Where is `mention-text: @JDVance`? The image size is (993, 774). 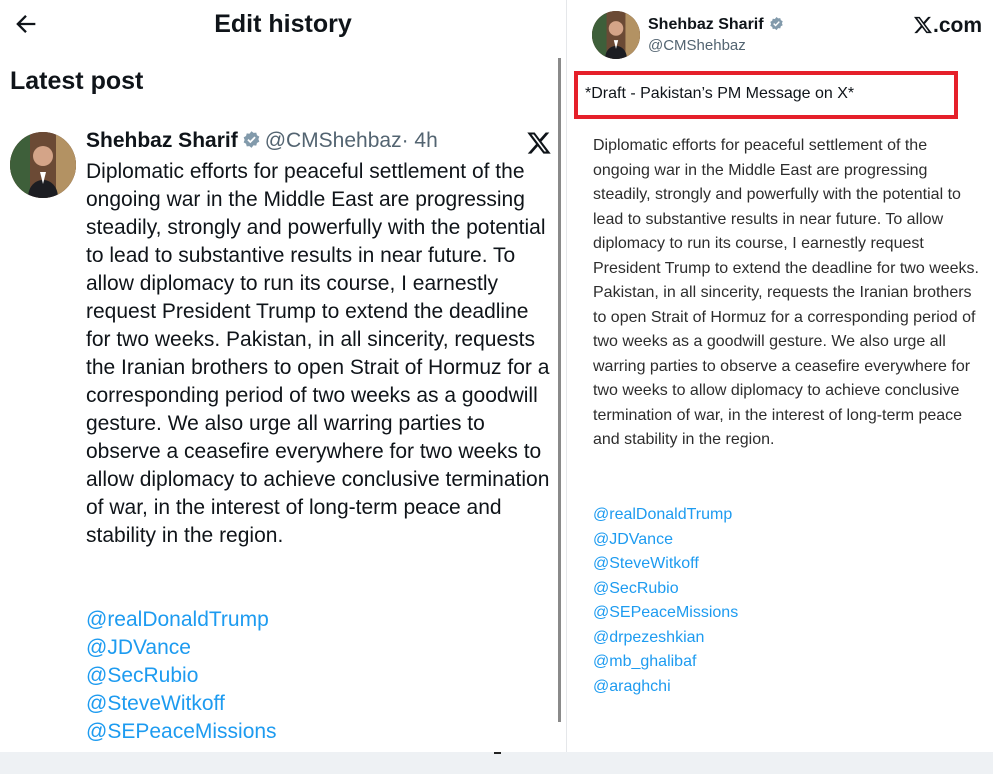
mention-text: @JDVance is located at coordinates (633, 539).